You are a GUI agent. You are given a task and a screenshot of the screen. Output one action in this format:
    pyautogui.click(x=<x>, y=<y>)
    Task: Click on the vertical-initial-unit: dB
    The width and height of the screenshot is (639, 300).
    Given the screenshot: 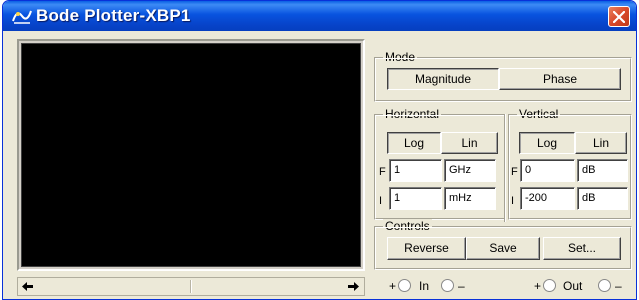 What is the action you would take?
    pyautogui.click(x=602, y=198)
    